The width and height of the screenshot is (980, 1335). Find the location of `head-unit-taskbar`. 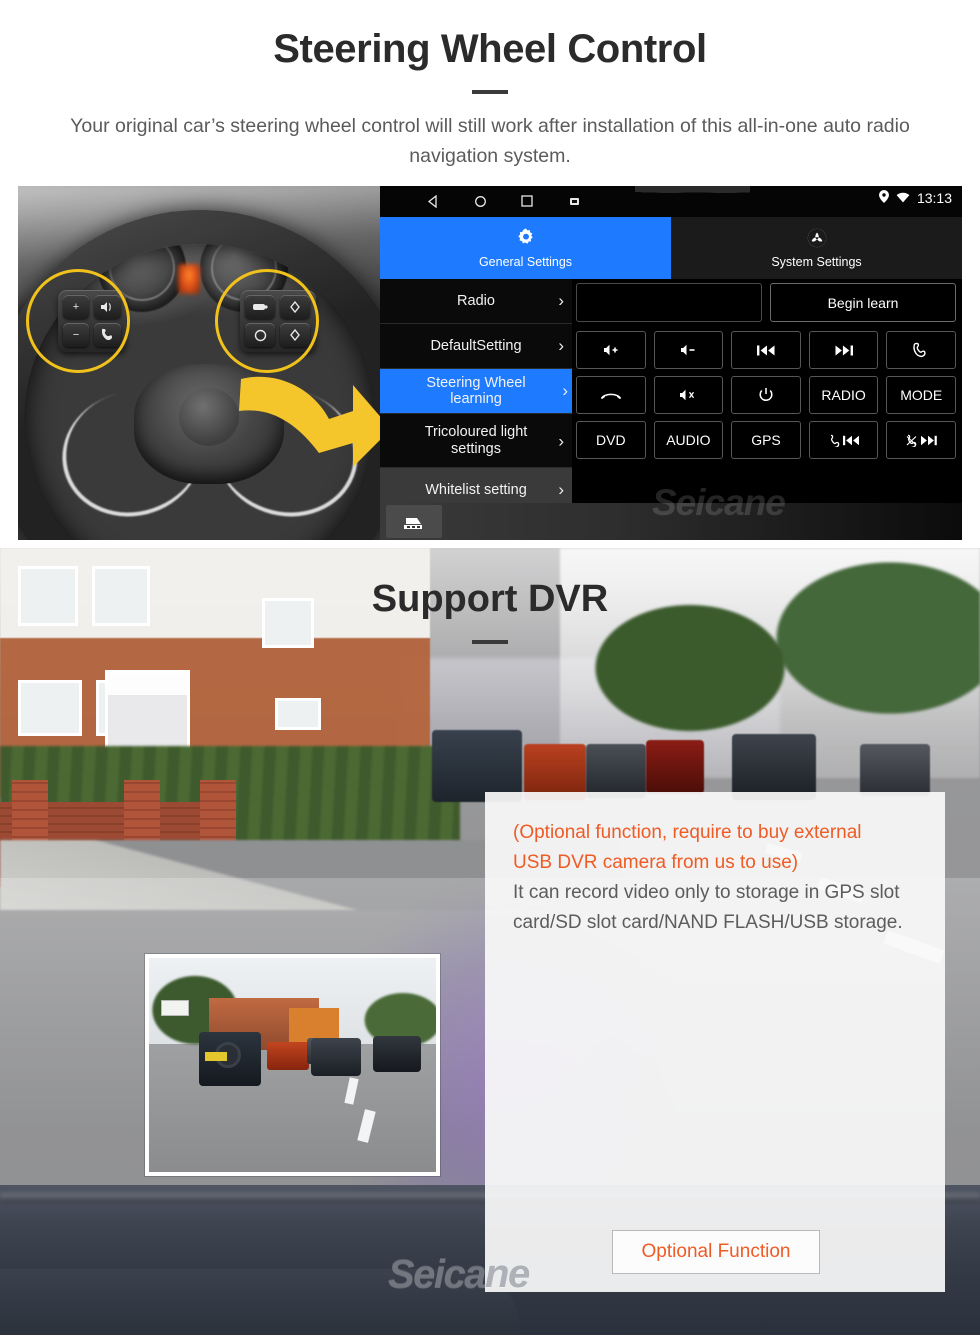

head-unit-taskbar is located at coordinates (671, 521).